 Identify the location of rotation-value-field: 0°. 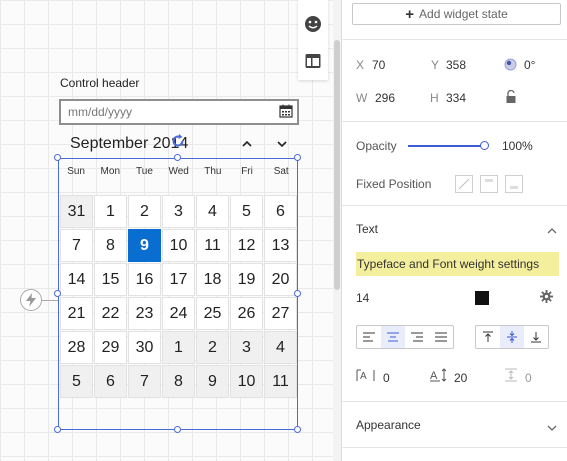
(529, 65).